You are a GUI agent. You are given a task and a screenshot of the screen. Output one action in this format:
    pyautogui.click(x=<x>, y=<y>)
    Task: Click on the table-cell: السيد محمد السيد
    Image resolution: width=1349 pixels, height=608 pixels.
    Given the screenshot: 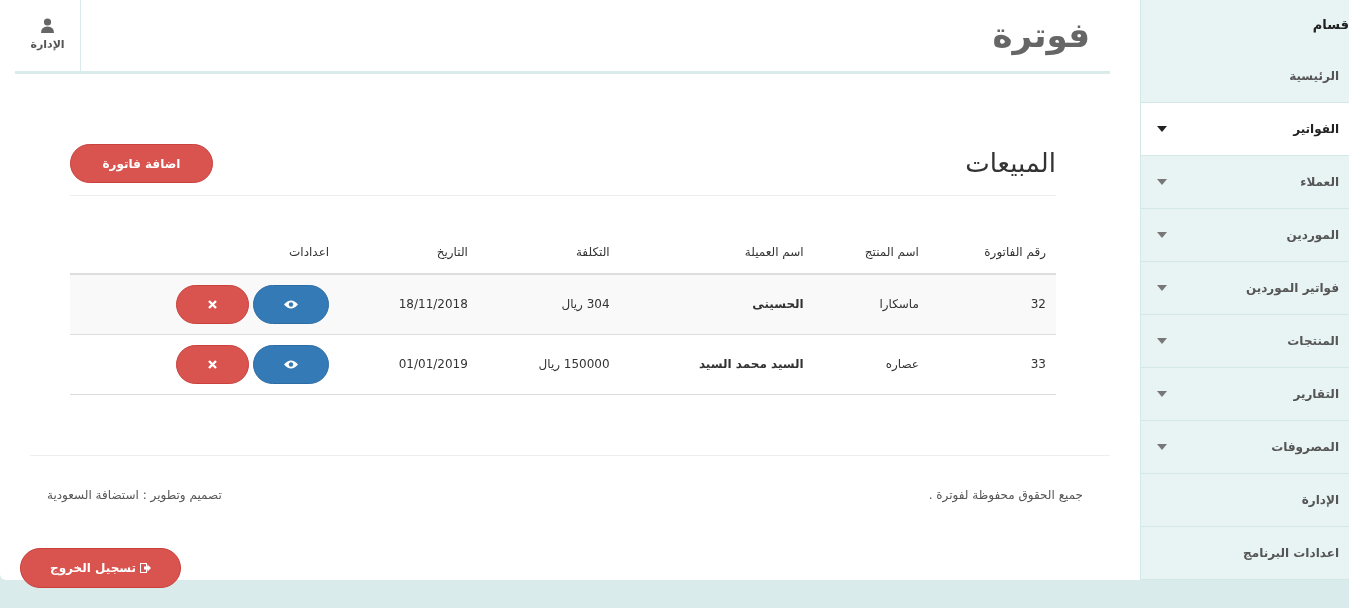 What is the action you would take?
    pyautogui.click(x=751, y=364)
    